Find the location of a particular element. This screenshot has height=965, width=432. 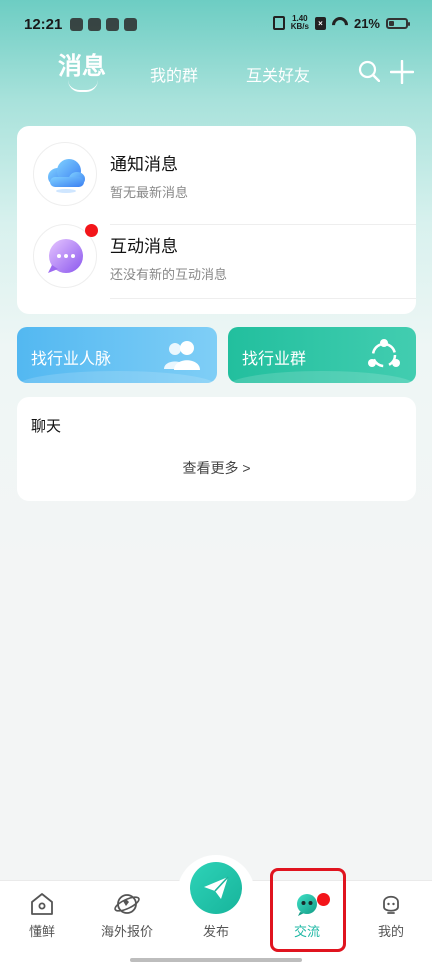

chat-title: 聊天 is located at coordinates (46, 426).